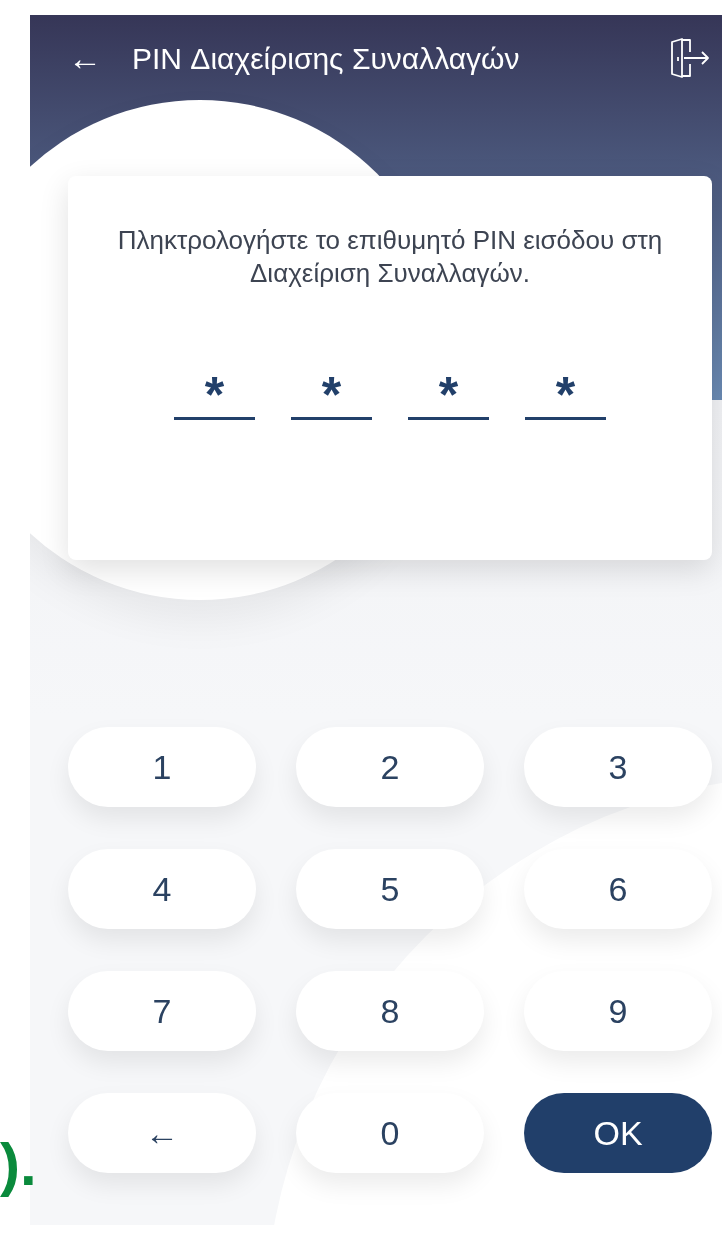 The height and width of the screenshot is (1243, 722). I want to click on back-button: ←, so click(85, 58).